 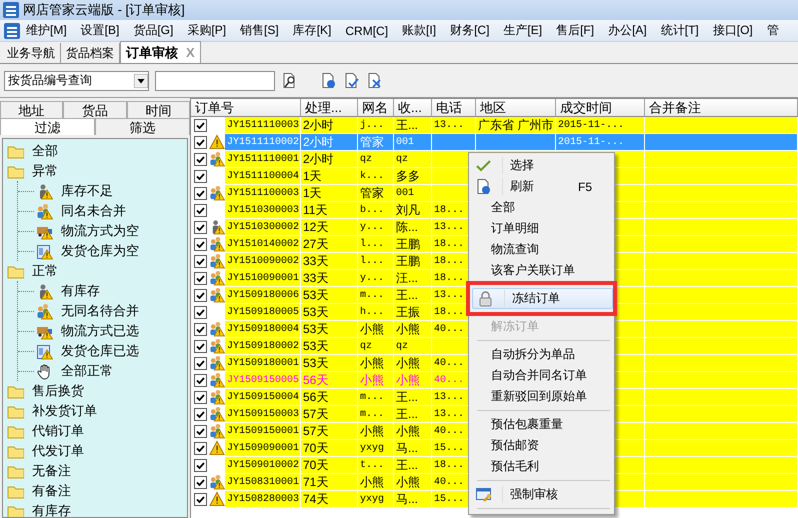 What do you see at coordinates (263, 125) in the screenshot?
I see `table-cell: JY1511110003` at bounding box center [263, 125].